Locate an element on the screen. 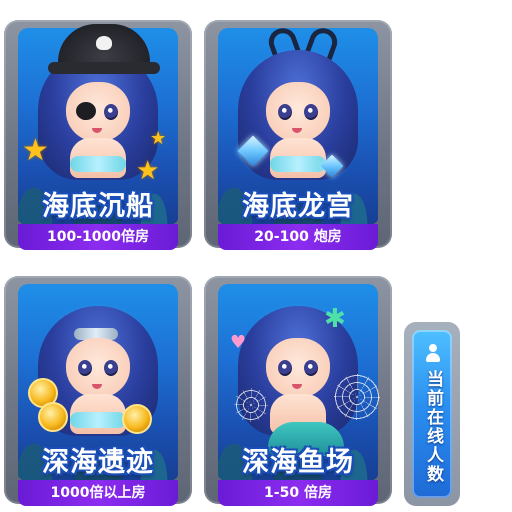 The height and width of the screenshot is (512, 512). starfish-icon: ✱ is located at coordinates (335, 319).